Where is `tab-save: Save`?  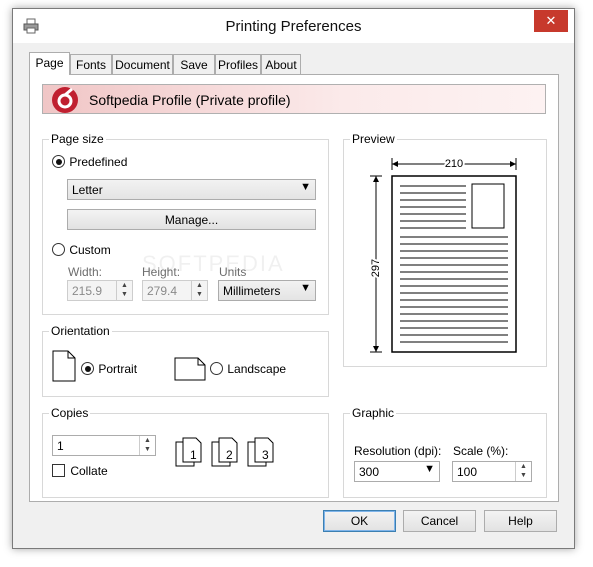 tab-save: Save is located at coordinates (194, 64).